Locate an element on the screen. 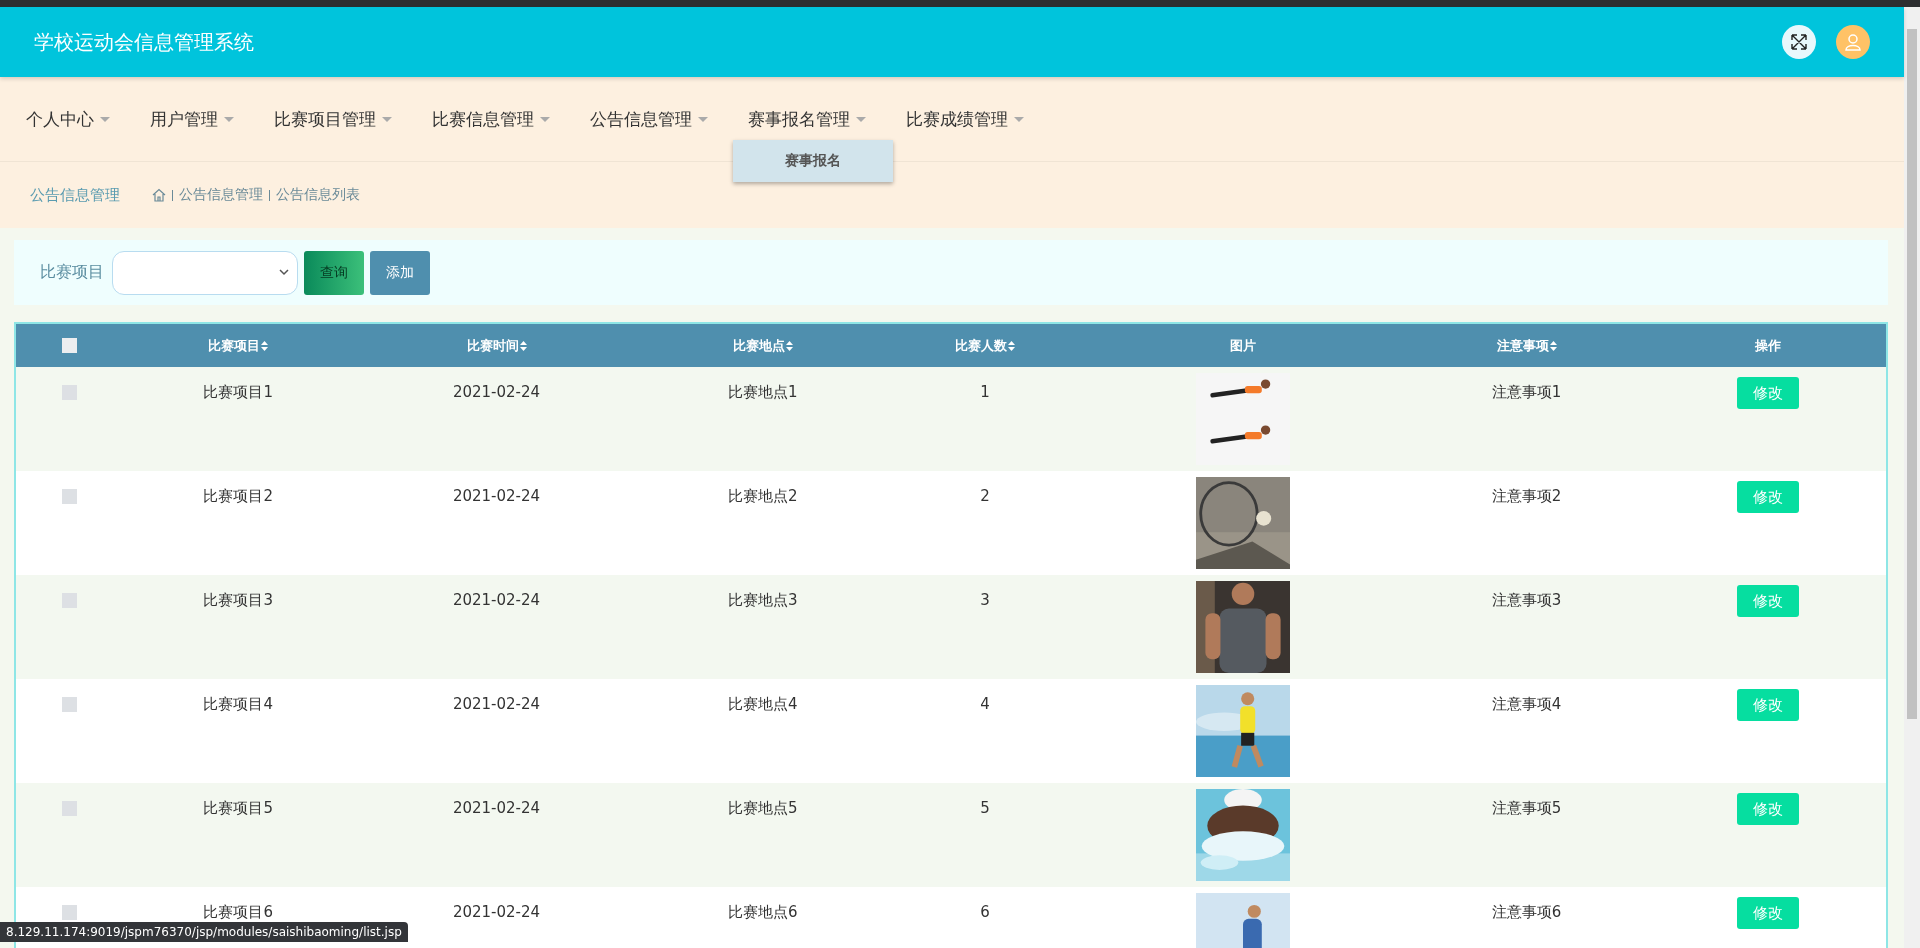 This screenshot has width=1920, height=948. table-cell: 比赛项目6 is located at coordinates (238, 912).